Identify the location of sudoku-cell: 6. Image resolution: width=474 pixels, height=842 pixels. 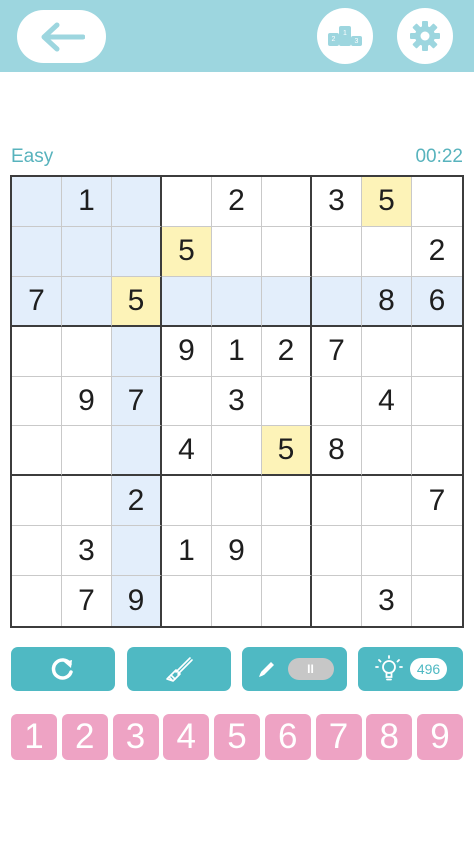
(437, 301).